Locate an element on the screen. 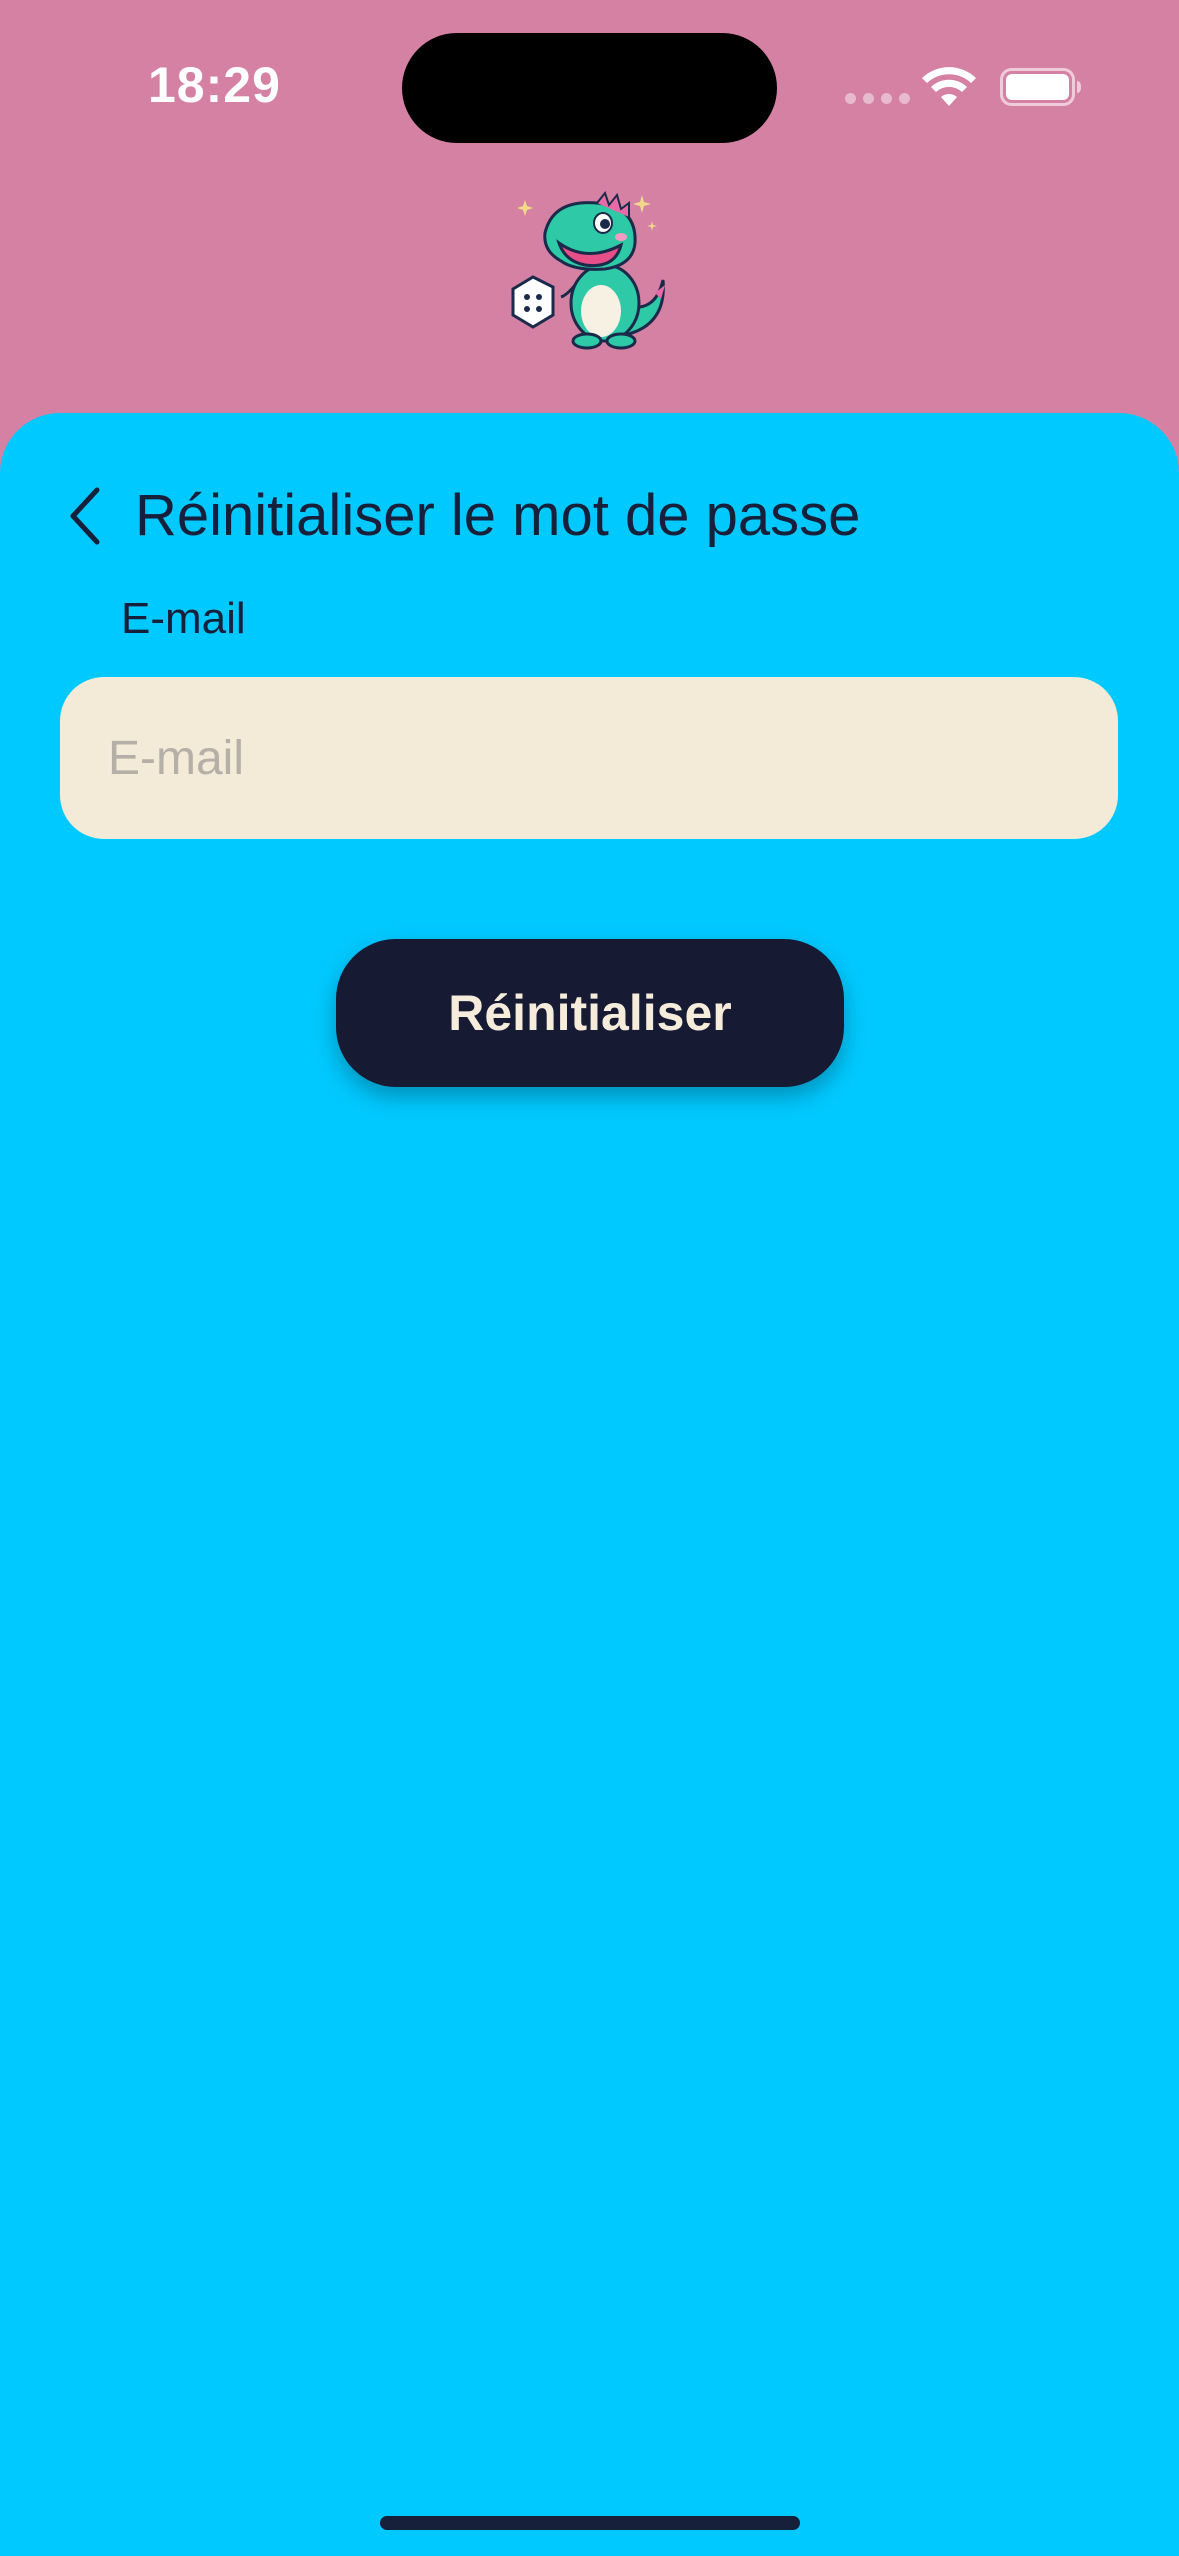  page-title: Réinitialiser le mot de passe is located at coordinates (498, 515).